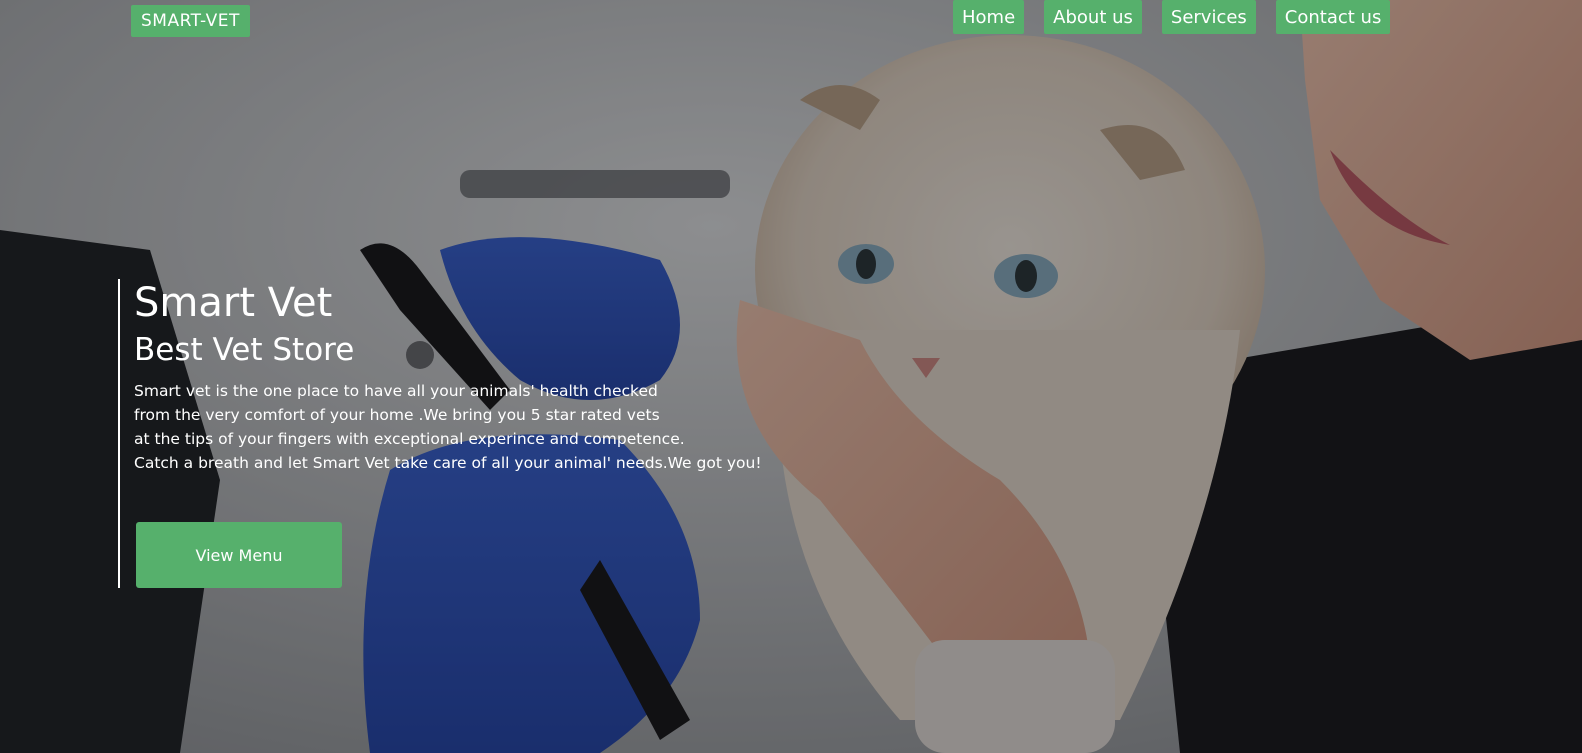 This screenshot has height=753, width=1582. What do you see at coordinates (233, 303) in the screenshot?
I see `hero-title: Smart Vet` at bounding box center [233, 303].